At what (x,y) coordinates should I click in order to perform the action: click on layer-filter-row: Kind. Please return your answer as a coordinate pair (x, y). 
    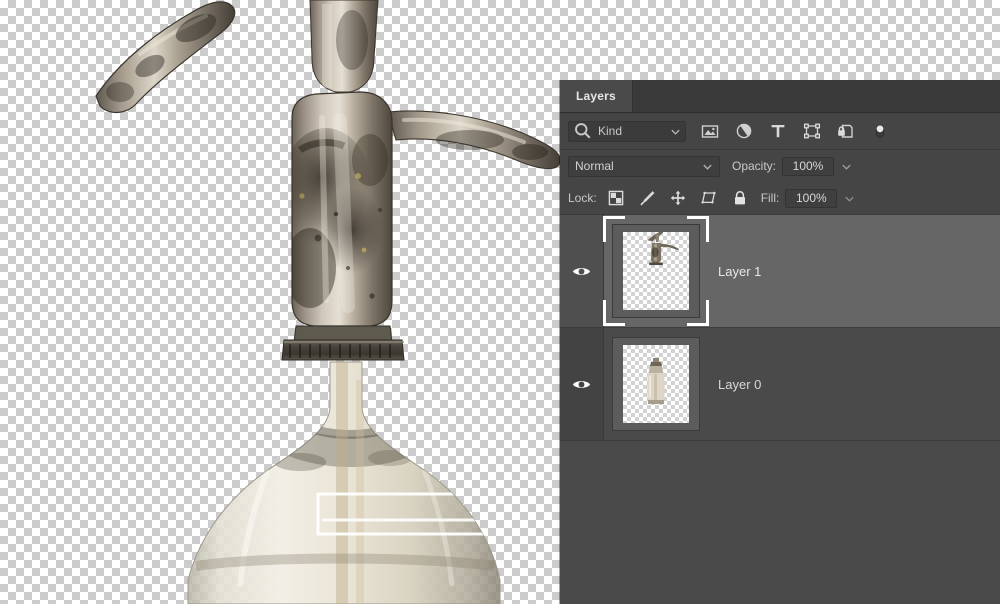
    Looking at the image, I should click on (780, 131).